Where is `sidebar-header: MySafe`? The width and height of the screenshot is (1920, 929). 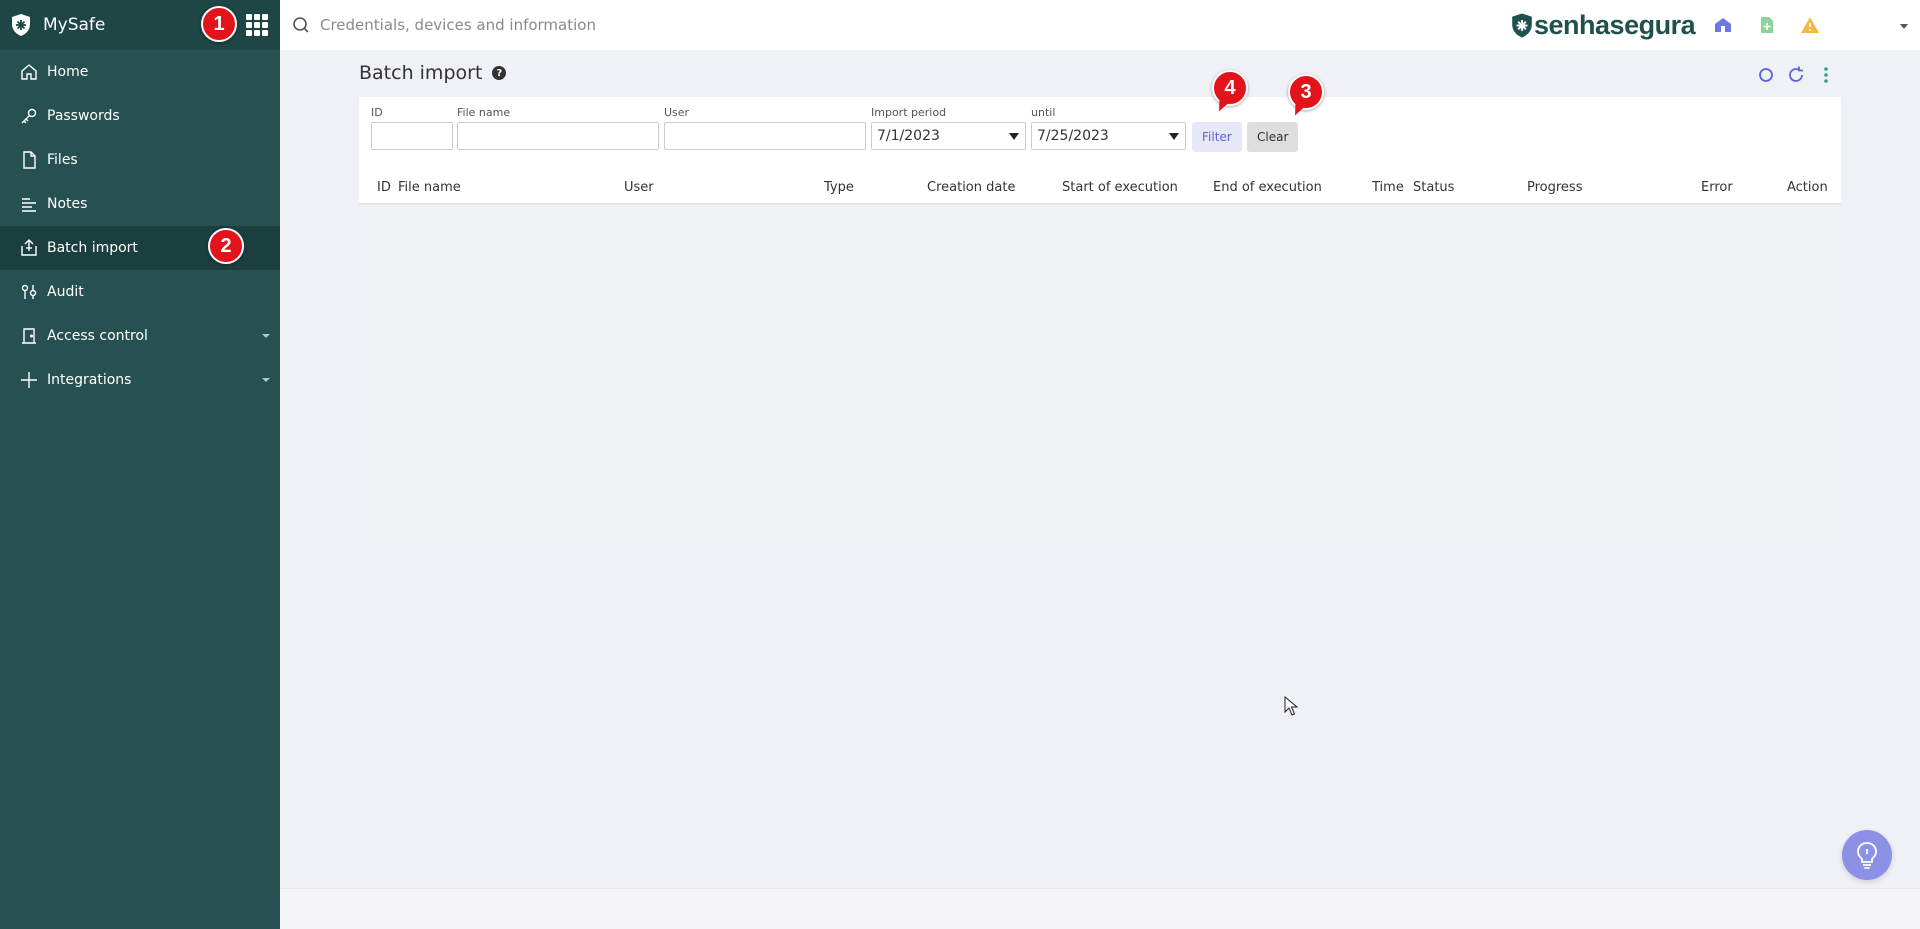 sidebar-header: MySafe is located at coordinates (140, 25).